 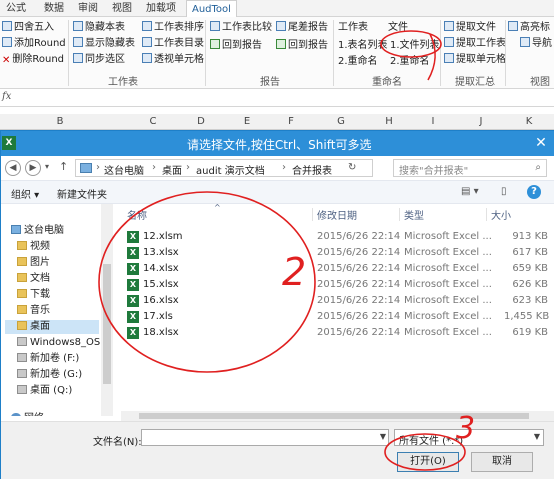 I want to click on tab-view: 视图, so click(x=122, y=8).